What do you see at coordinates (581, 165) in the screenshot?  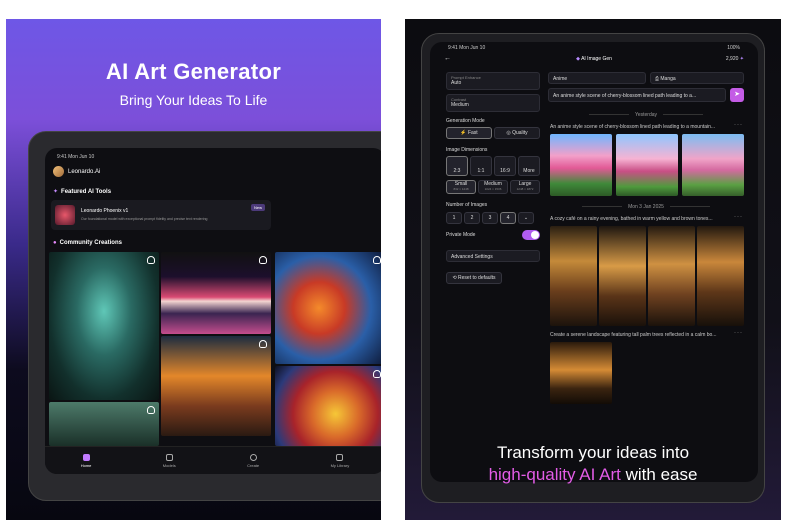 I see `result-image-1a` at bounding box center [581, 165].